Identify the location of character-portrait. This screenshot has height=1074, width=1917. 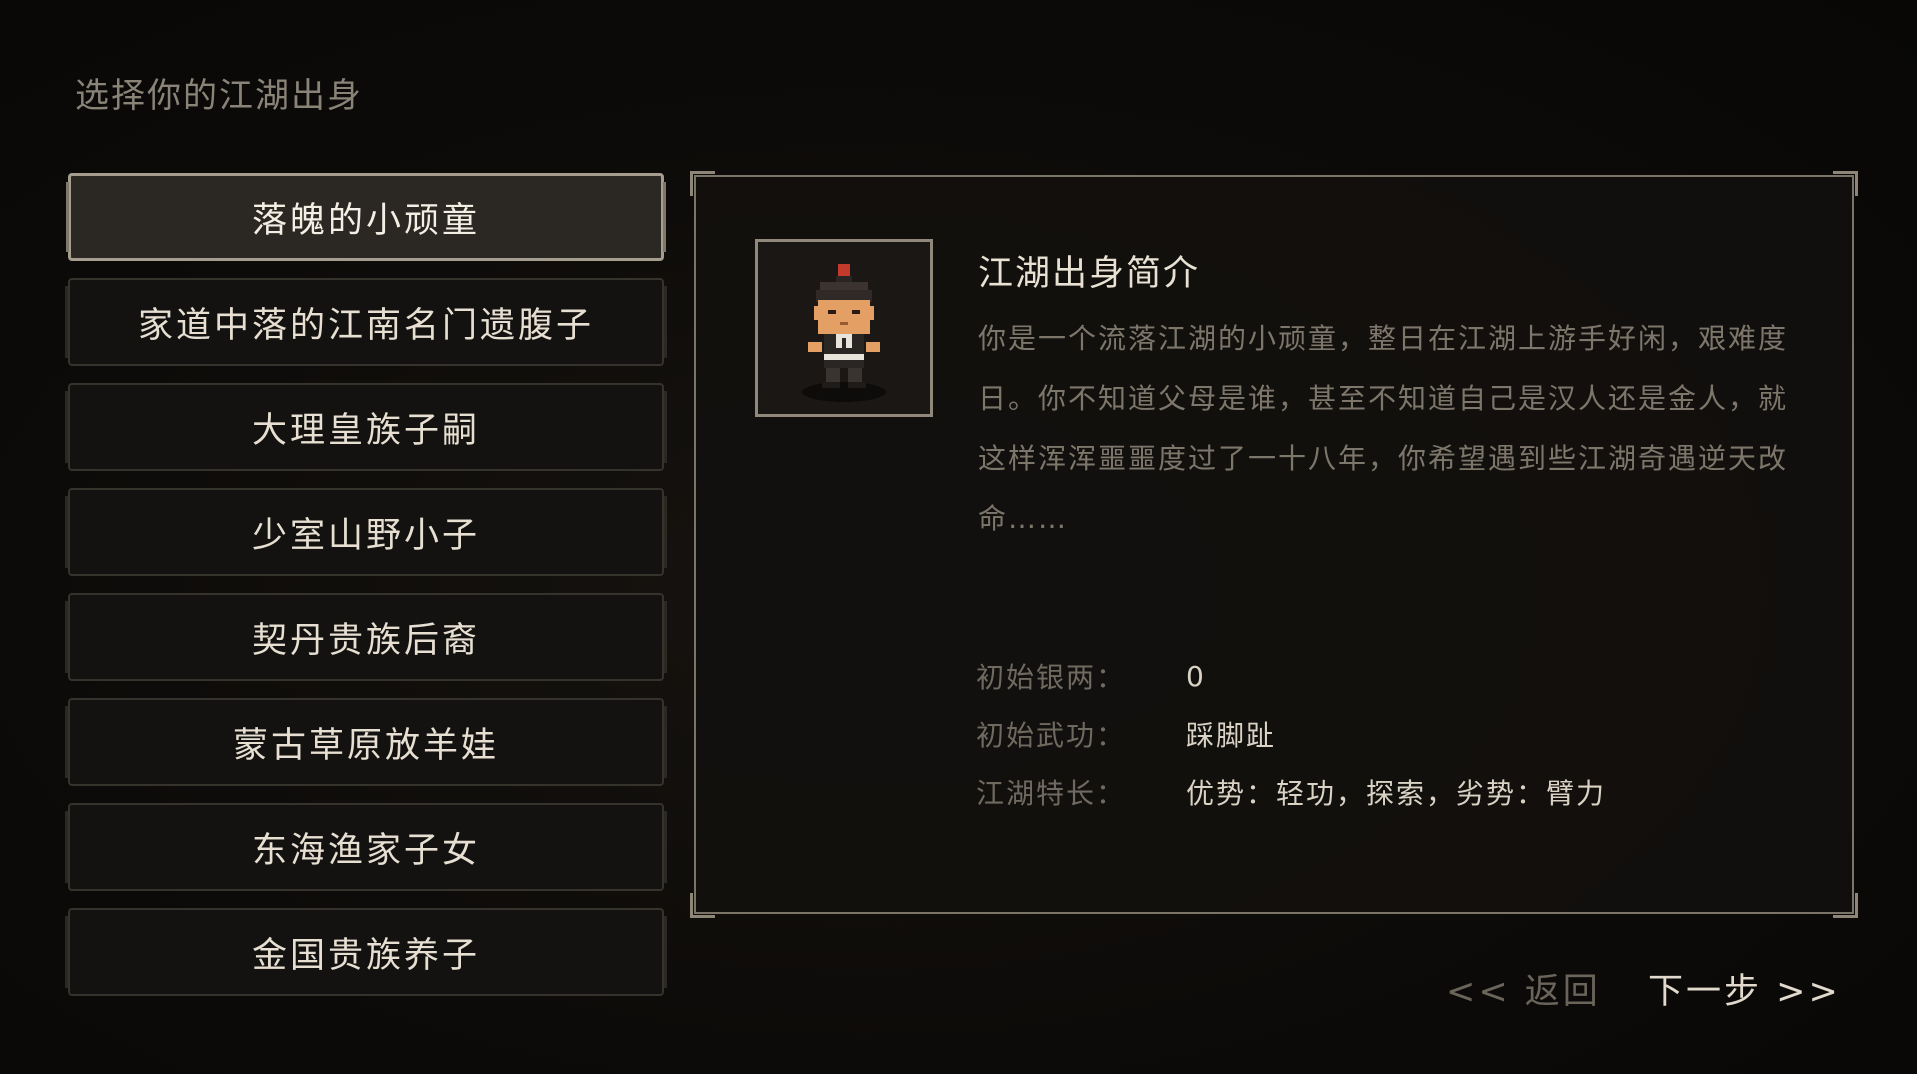
(844, 328).